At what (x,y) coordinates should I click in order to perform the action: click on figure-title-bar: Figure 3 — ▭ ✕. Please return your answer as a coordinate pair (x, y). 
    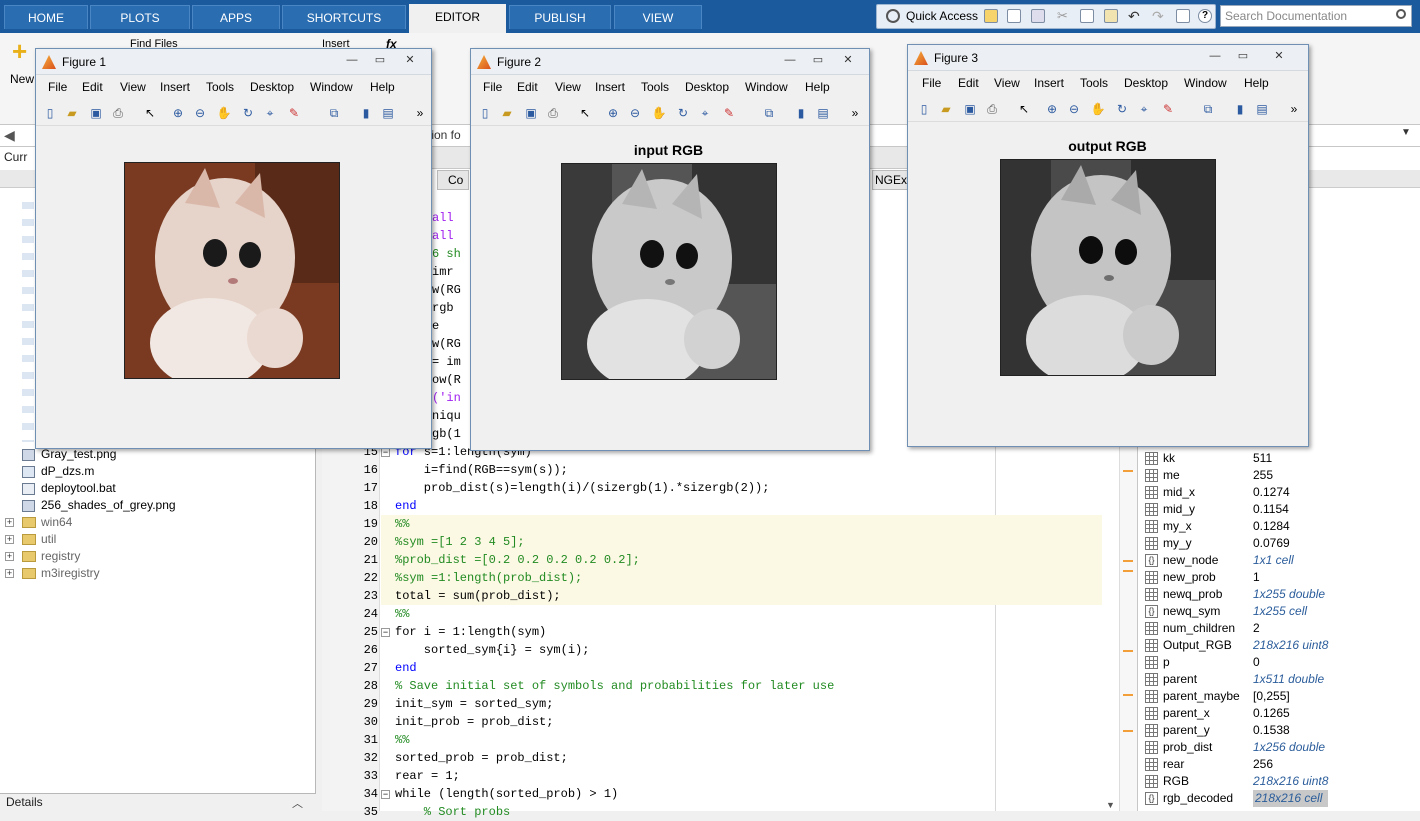
    Looking at the image, I should click on (1108, 58).